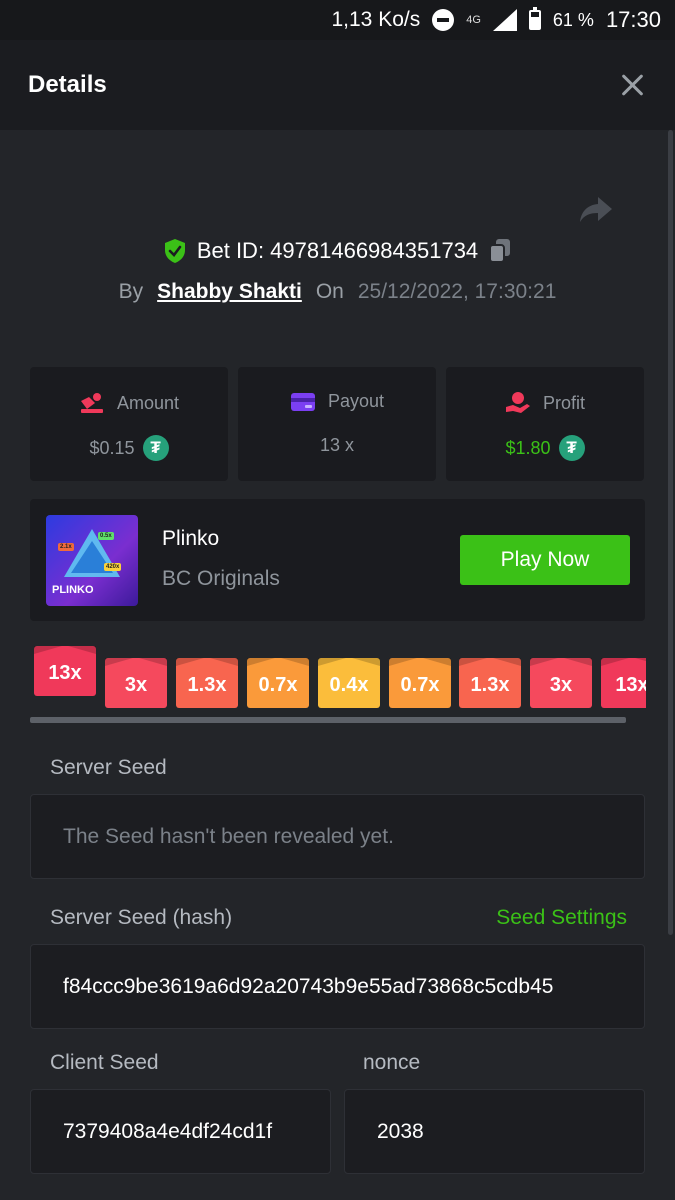 The image size is (675, 1200). What do you see at coordinates (494, 1131) in the screenshot?
I see `nonce-field: 2038` at bounding box center [494, 1131].